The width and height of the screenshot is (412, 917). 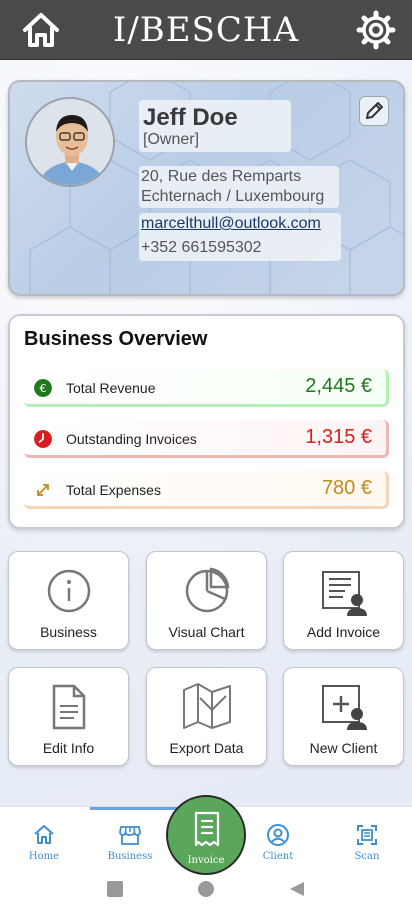 I want to click on add-invoice-tile: Add Invoice, so click(x=343, y=600).